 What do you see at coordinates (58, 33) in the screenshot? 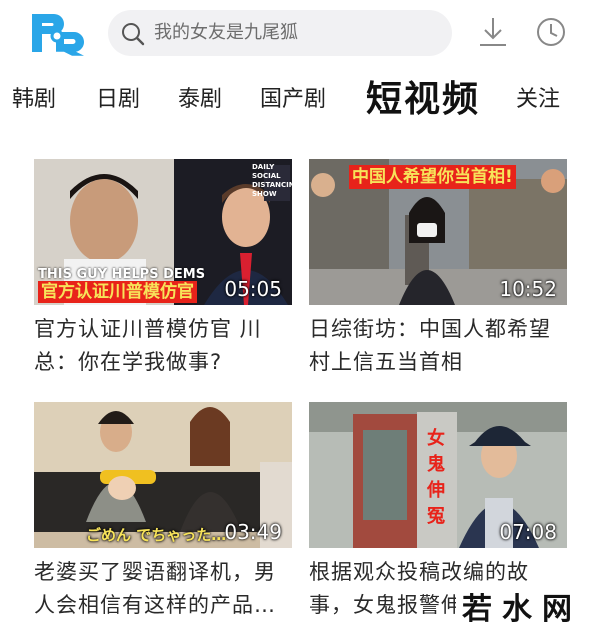
I see `app-logo` at bounding box center [58, 33].